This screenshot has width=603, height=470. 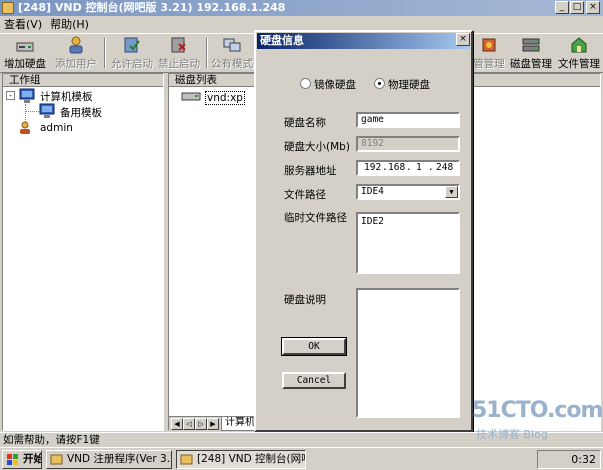 I want to click on file-manage-icon, so click(x=579, y=45).